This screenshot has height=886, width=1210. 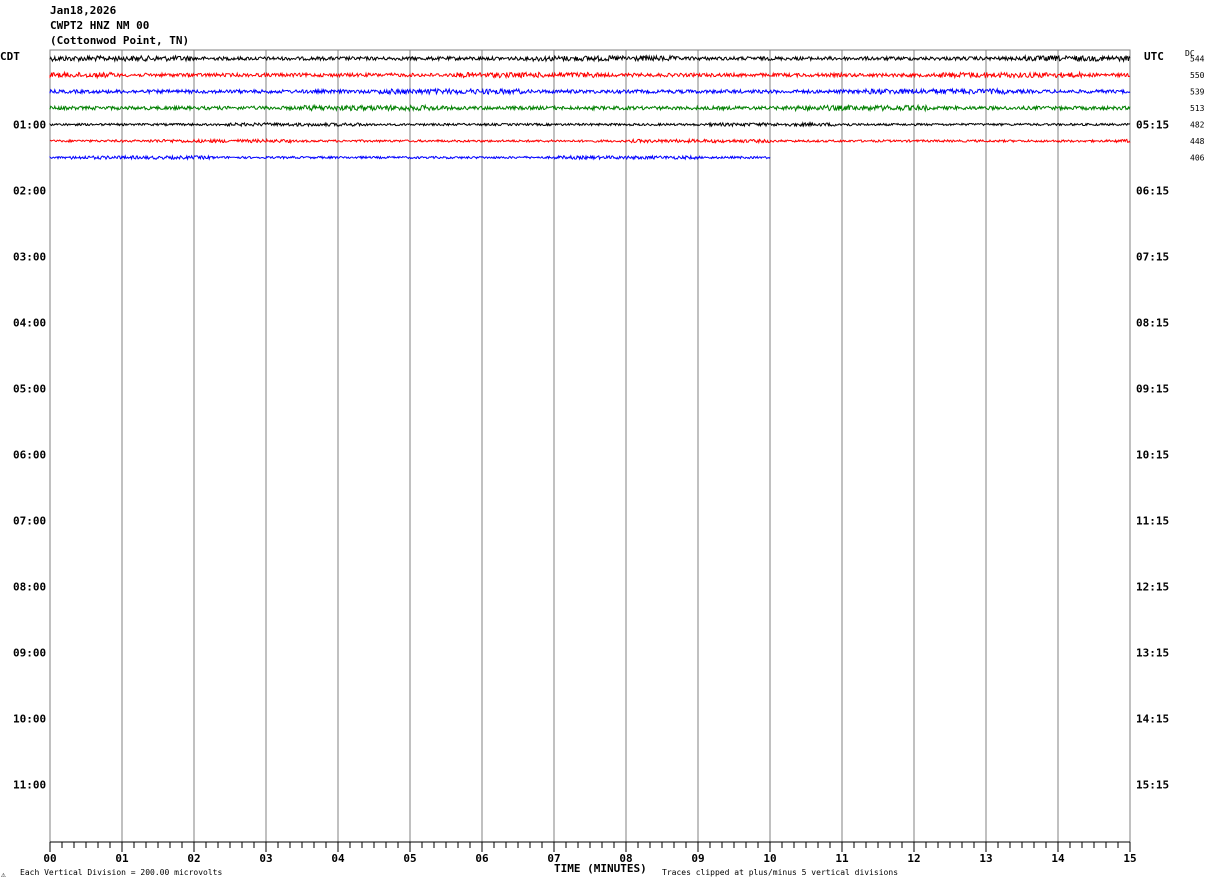 I want to click on x-tick-label: 11, so click(x=842, y=858).